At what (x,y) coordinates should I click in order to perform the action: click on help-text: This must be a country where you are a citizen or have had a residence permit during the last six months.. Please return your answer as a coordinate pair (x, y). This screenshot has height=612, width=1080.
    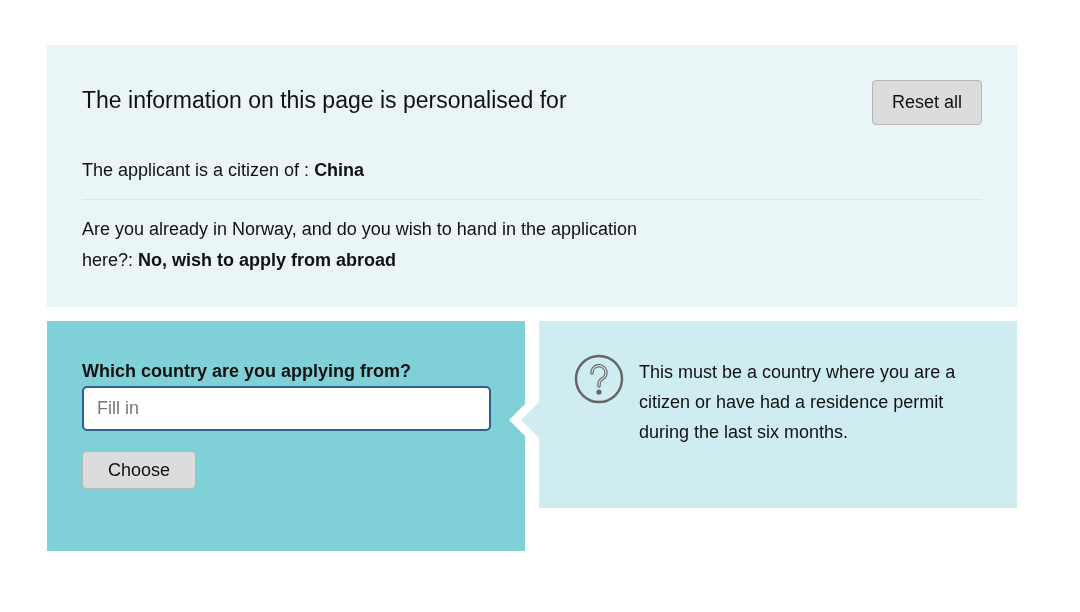
    Looking at the image, I should click on (798, 402).